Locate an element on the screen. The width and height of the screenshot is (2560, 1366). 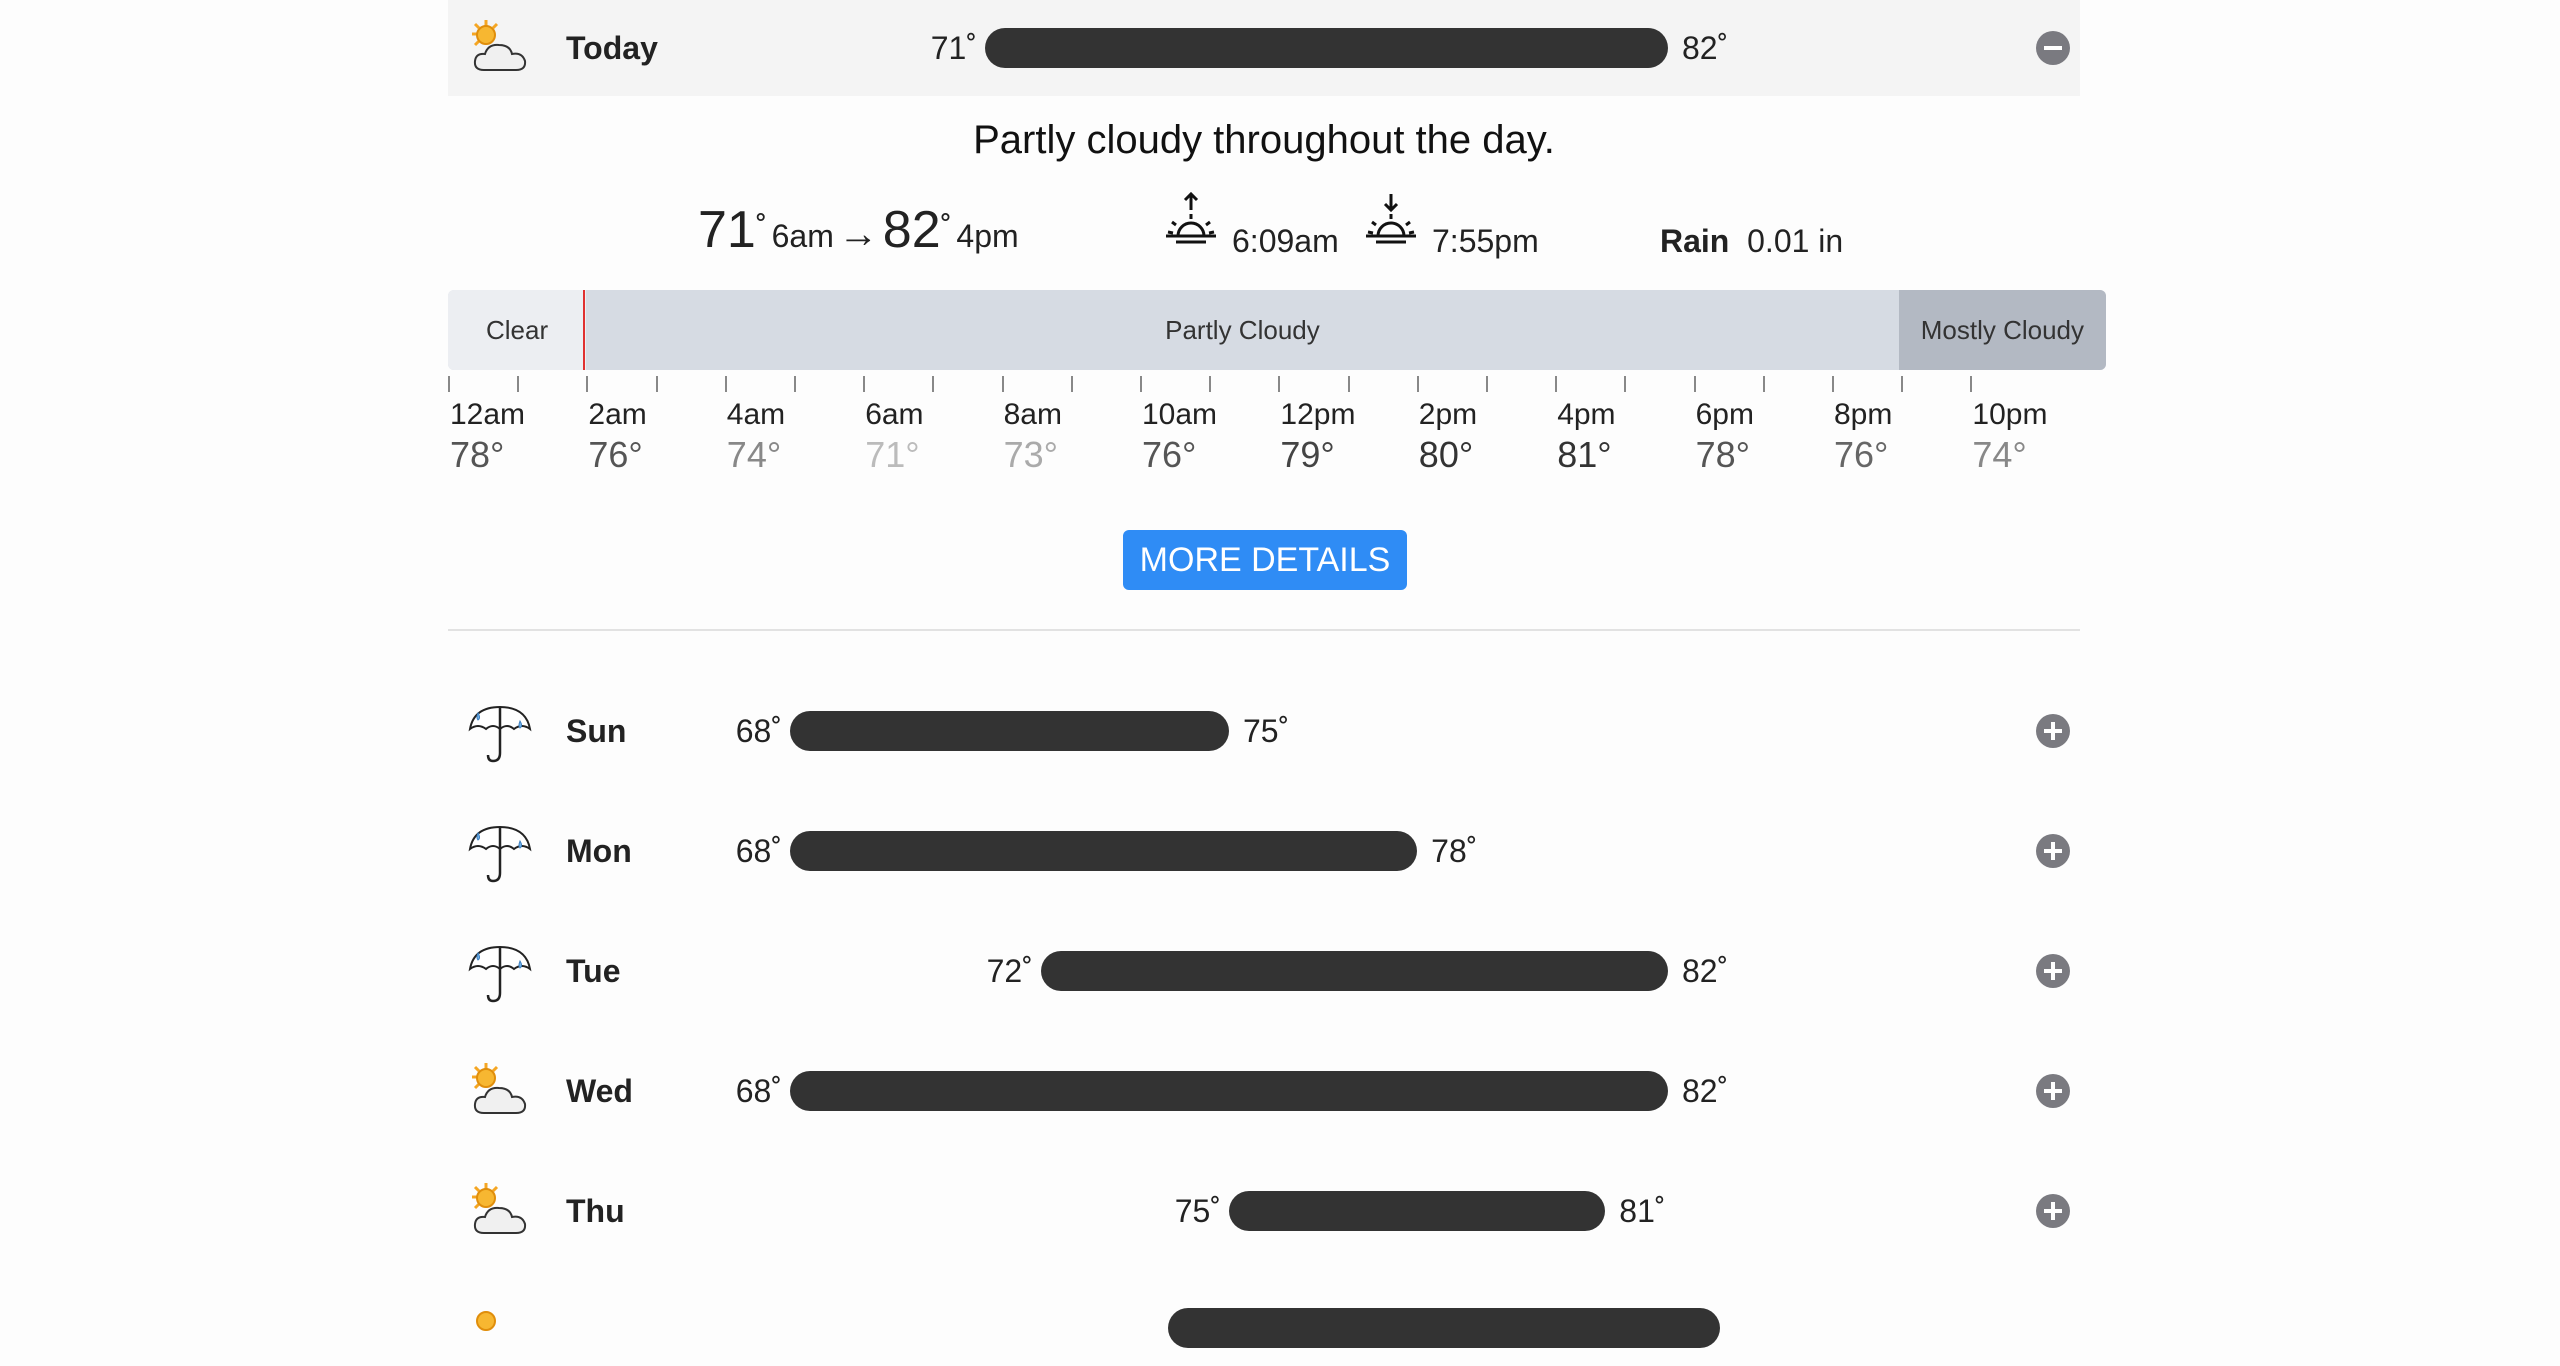
hour-forecast: 2pm 80° is located at coordinates (1479, 437).